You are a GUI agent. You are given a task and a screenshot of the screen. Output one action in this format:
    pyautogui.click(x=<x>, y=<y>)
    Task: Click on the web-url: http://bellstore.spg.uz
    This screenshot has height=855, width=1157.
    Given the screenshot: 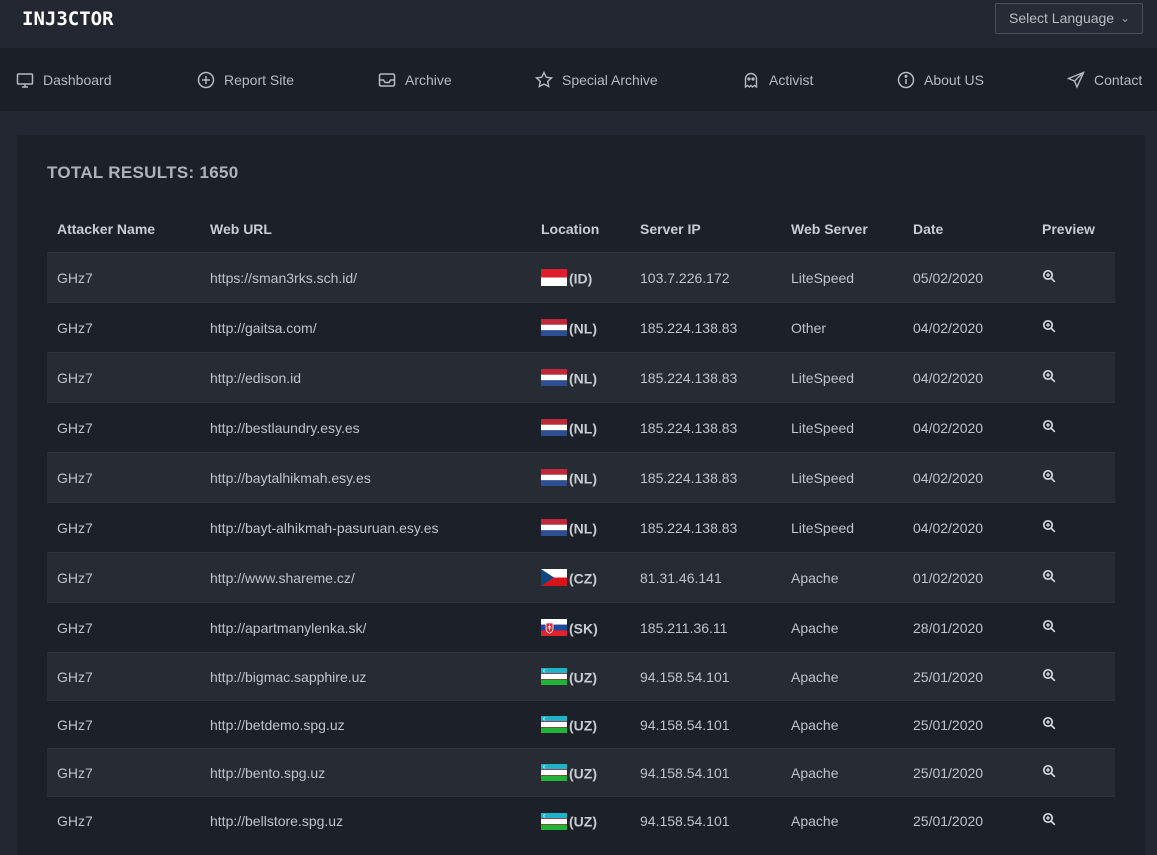 What is the action you would take?
    pyautogui.click(x=365, y=821)
    